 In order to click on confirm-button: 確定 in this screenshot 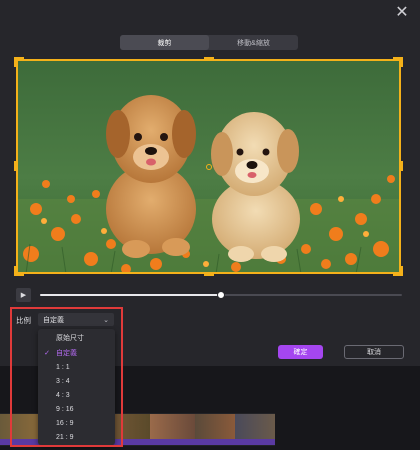, I will do `click(300, 352)`.